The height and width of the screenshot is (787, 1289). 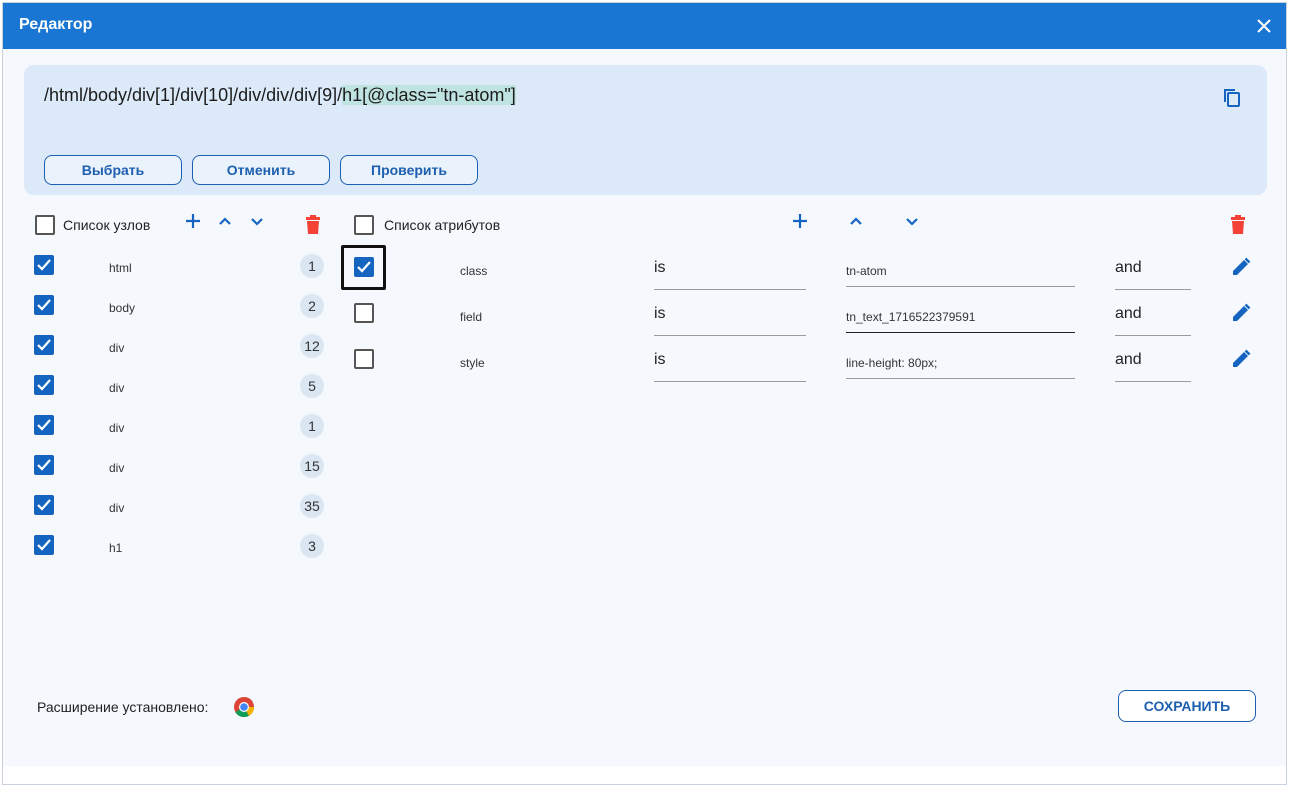 What do you see at coordinates (1264, 26) in the screenshot?
I see `close-icon` at bounding box center [1264, 26].